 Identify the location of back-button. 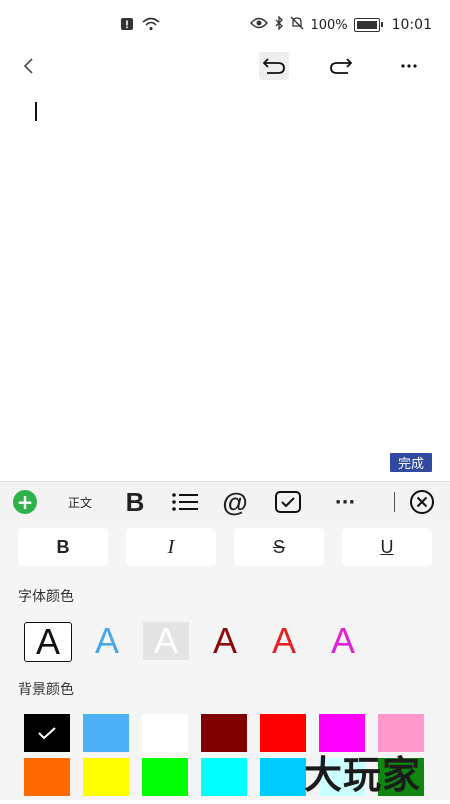
(28, 66).